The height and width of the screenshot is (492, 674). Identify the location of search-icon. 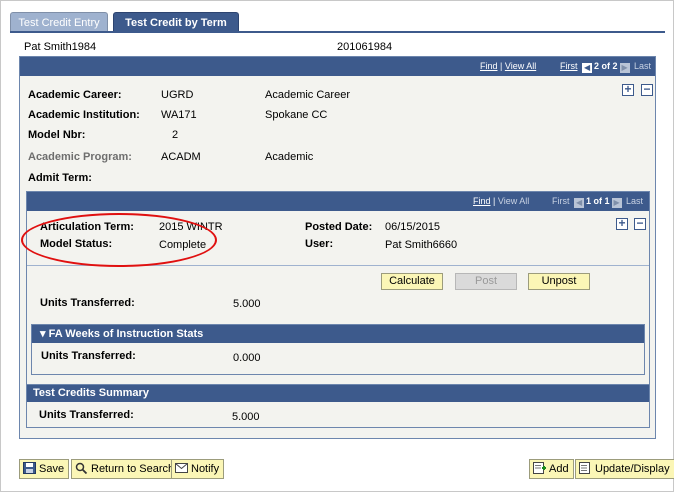
(81, 468).